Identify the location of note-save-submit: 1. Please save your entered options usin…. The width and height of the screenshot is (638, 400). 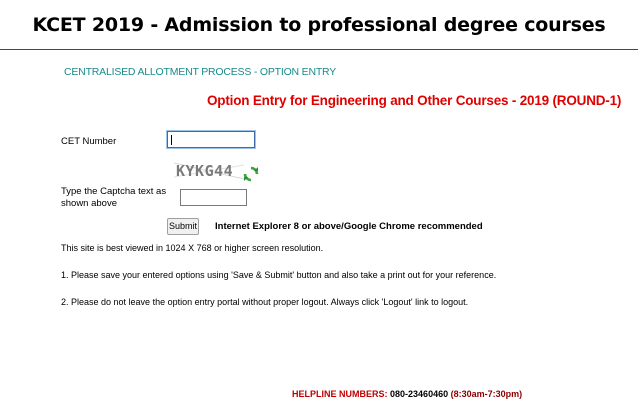
(279, 275).